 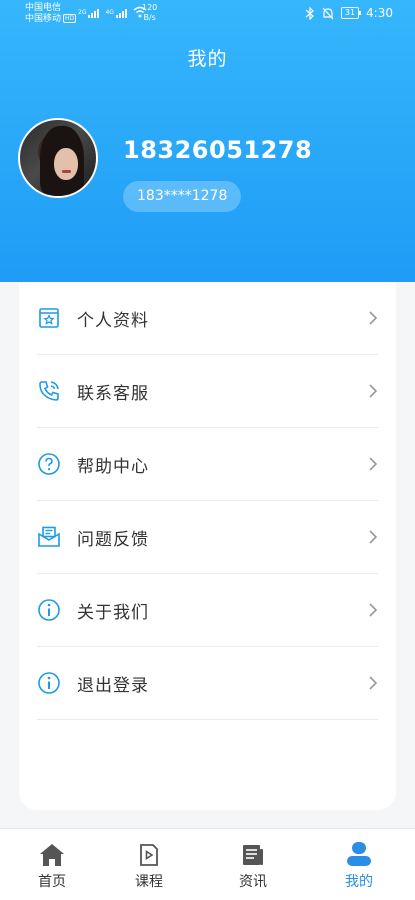 I want to click on tab-label: 我的, so click(x=359, y=882).